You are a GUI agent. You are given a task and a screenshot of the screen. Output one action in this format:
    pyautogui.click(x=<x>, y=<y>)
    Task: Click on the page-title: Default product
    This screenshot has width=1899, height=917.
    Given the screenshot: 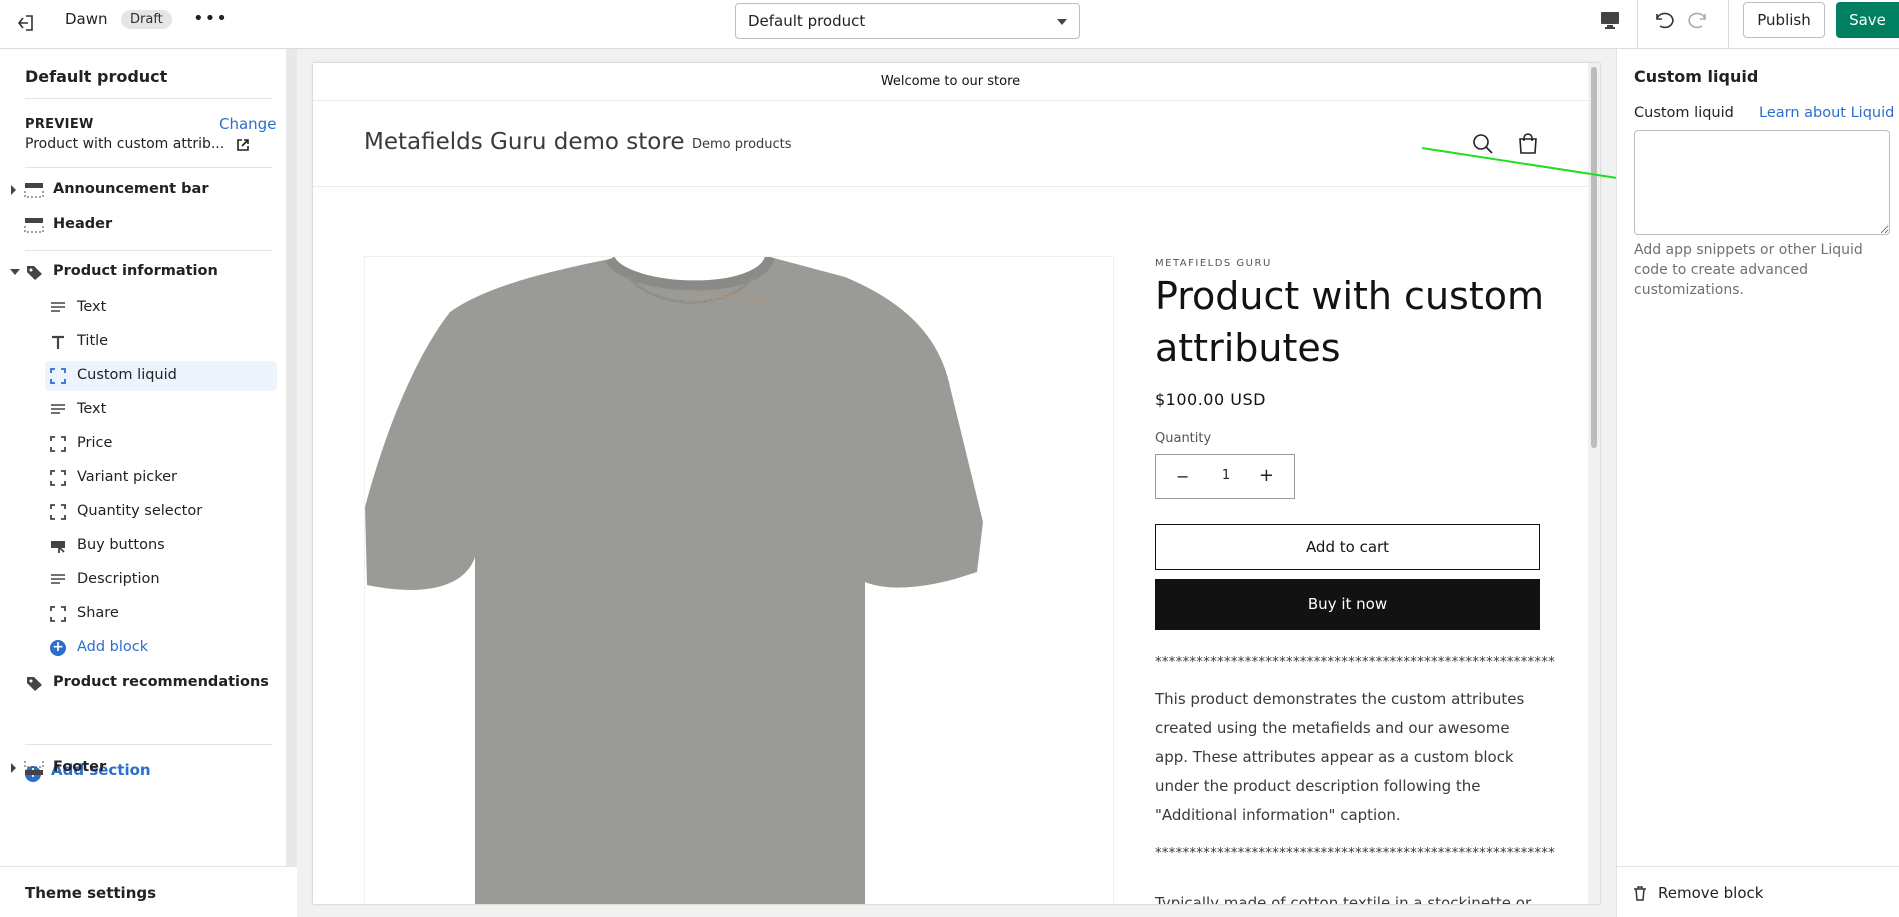 What is the action you would take?
    pyautogui.click(x=96, y=76)
    